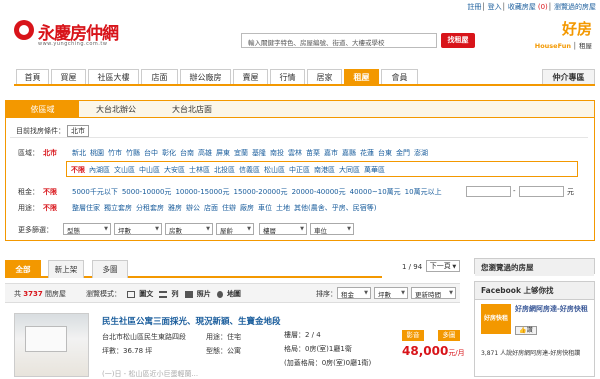 The width and height of the screenshot is (600, 379). Describe the element at coordinates (78, 131) in the screenshot. I see `condition-chip: 北市` at that location.